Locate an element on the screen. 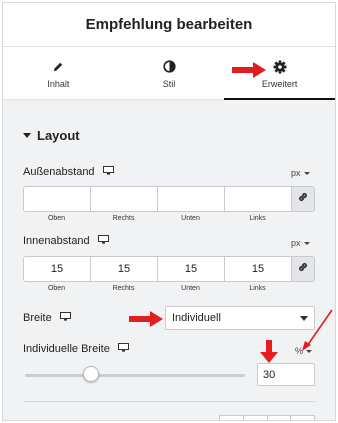  tab-bar: Inhalt Stil Erweitert is located at coordinates (169, 74).